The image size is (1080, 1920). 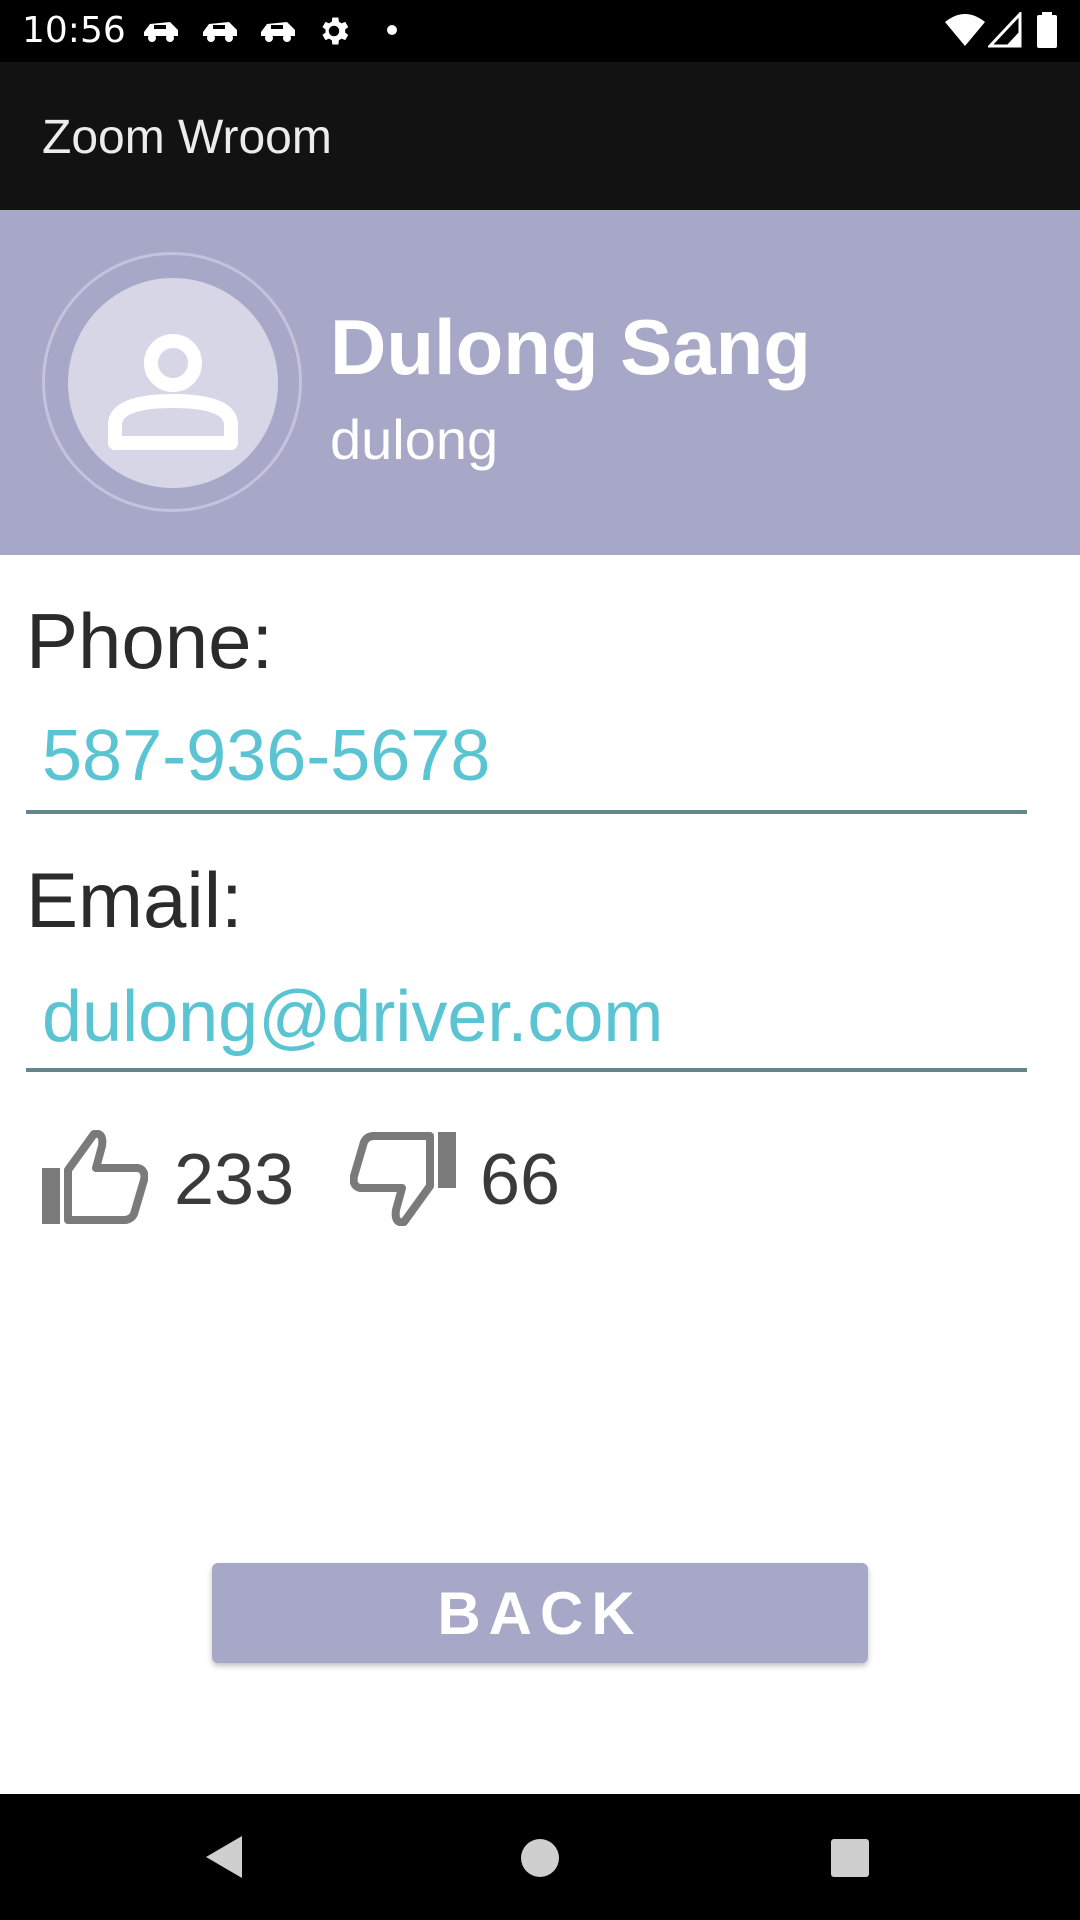 I want to click on recents-square-icon, so click(x=850, y=1858).